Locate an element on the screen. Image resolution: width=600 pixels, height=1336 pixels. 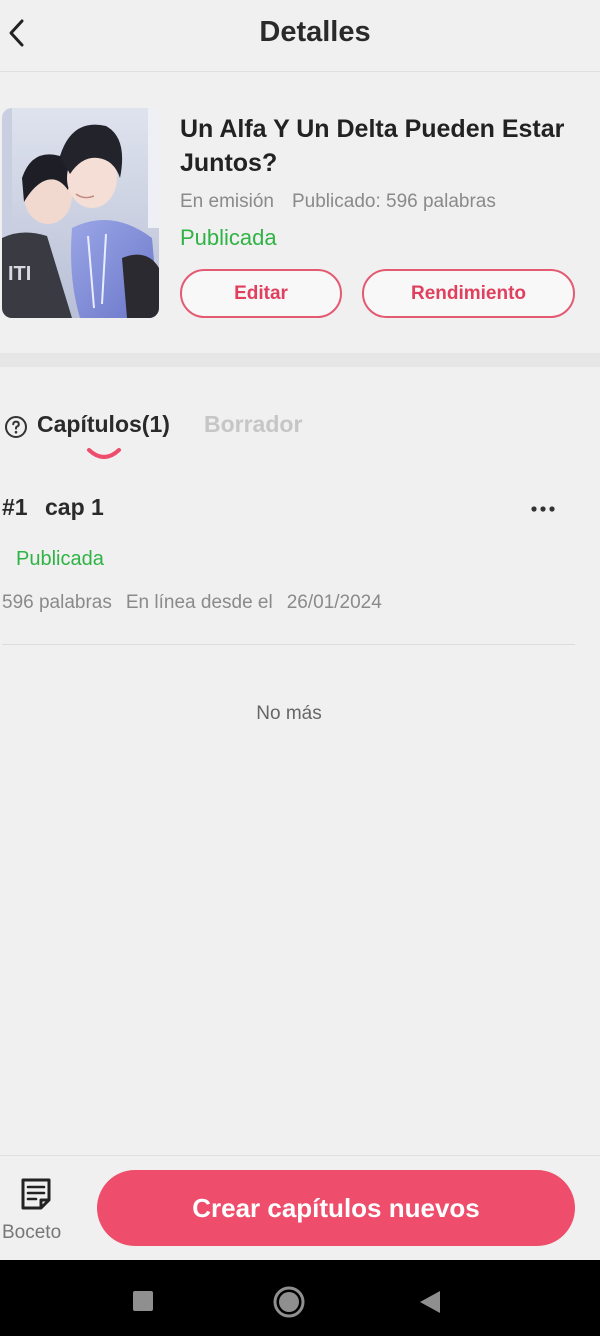
note-icon is located at coordinates (36, 1194).